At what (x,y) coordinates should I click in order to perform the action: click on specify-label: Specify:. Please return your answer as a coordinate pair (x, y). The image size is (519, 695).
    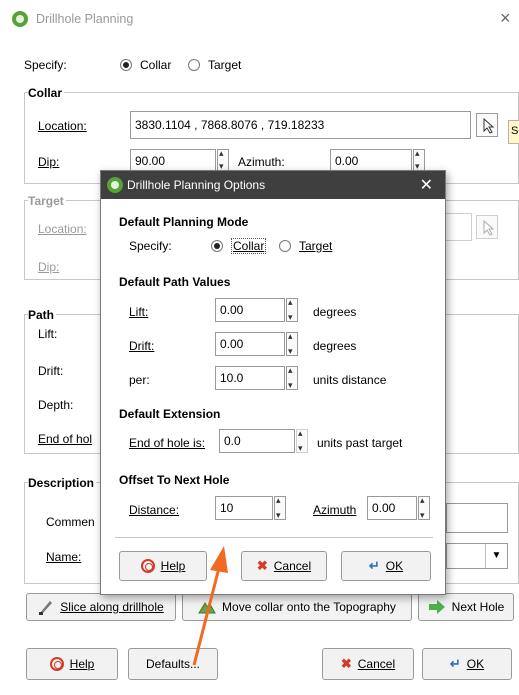
    Looking at the image, I should click on (45, 65).